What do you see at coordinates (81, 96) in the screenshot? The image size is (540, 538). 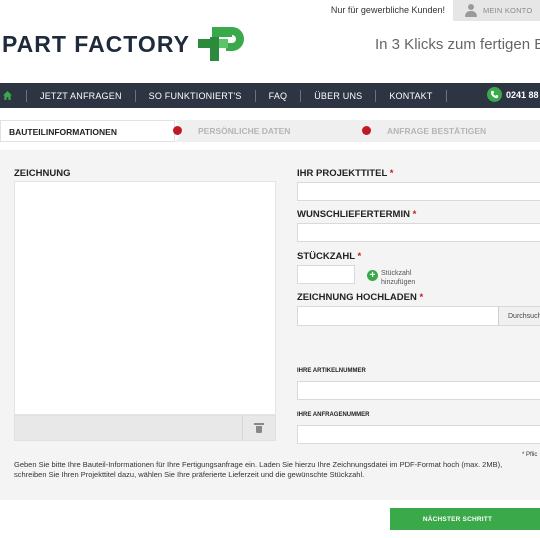 I see `nav-item-request: JETZT ANFRAGEN` at bounding box center [81, 96].